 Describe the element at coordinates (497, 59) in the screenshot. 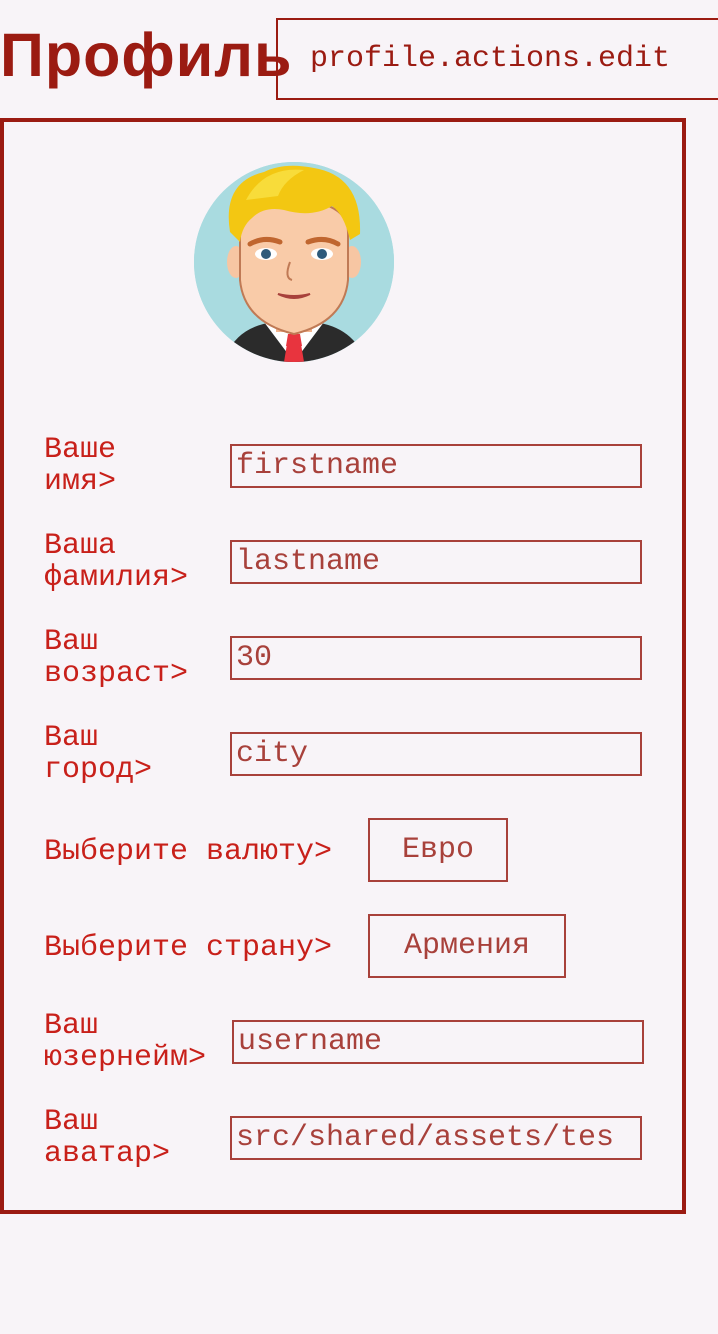

I see `edit-profile-button: profile.actions.edit` at that location.